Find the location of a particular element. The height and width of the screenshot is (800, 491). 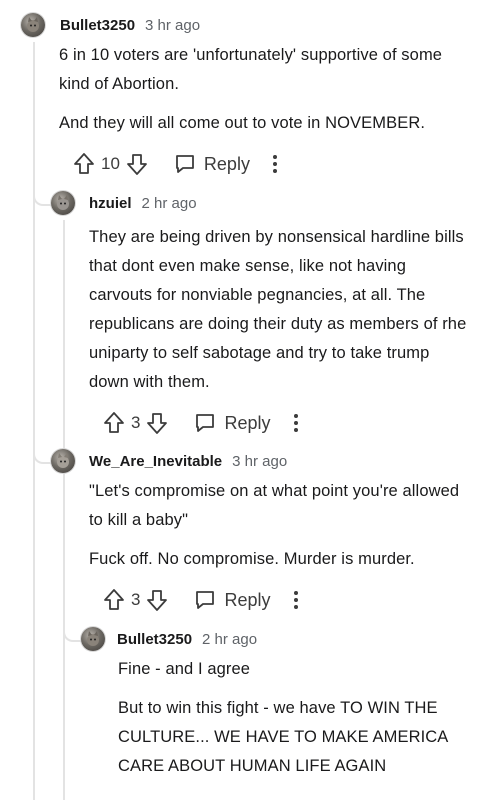

comment-actions: 10 Reply is located at coordinates (275, 164).